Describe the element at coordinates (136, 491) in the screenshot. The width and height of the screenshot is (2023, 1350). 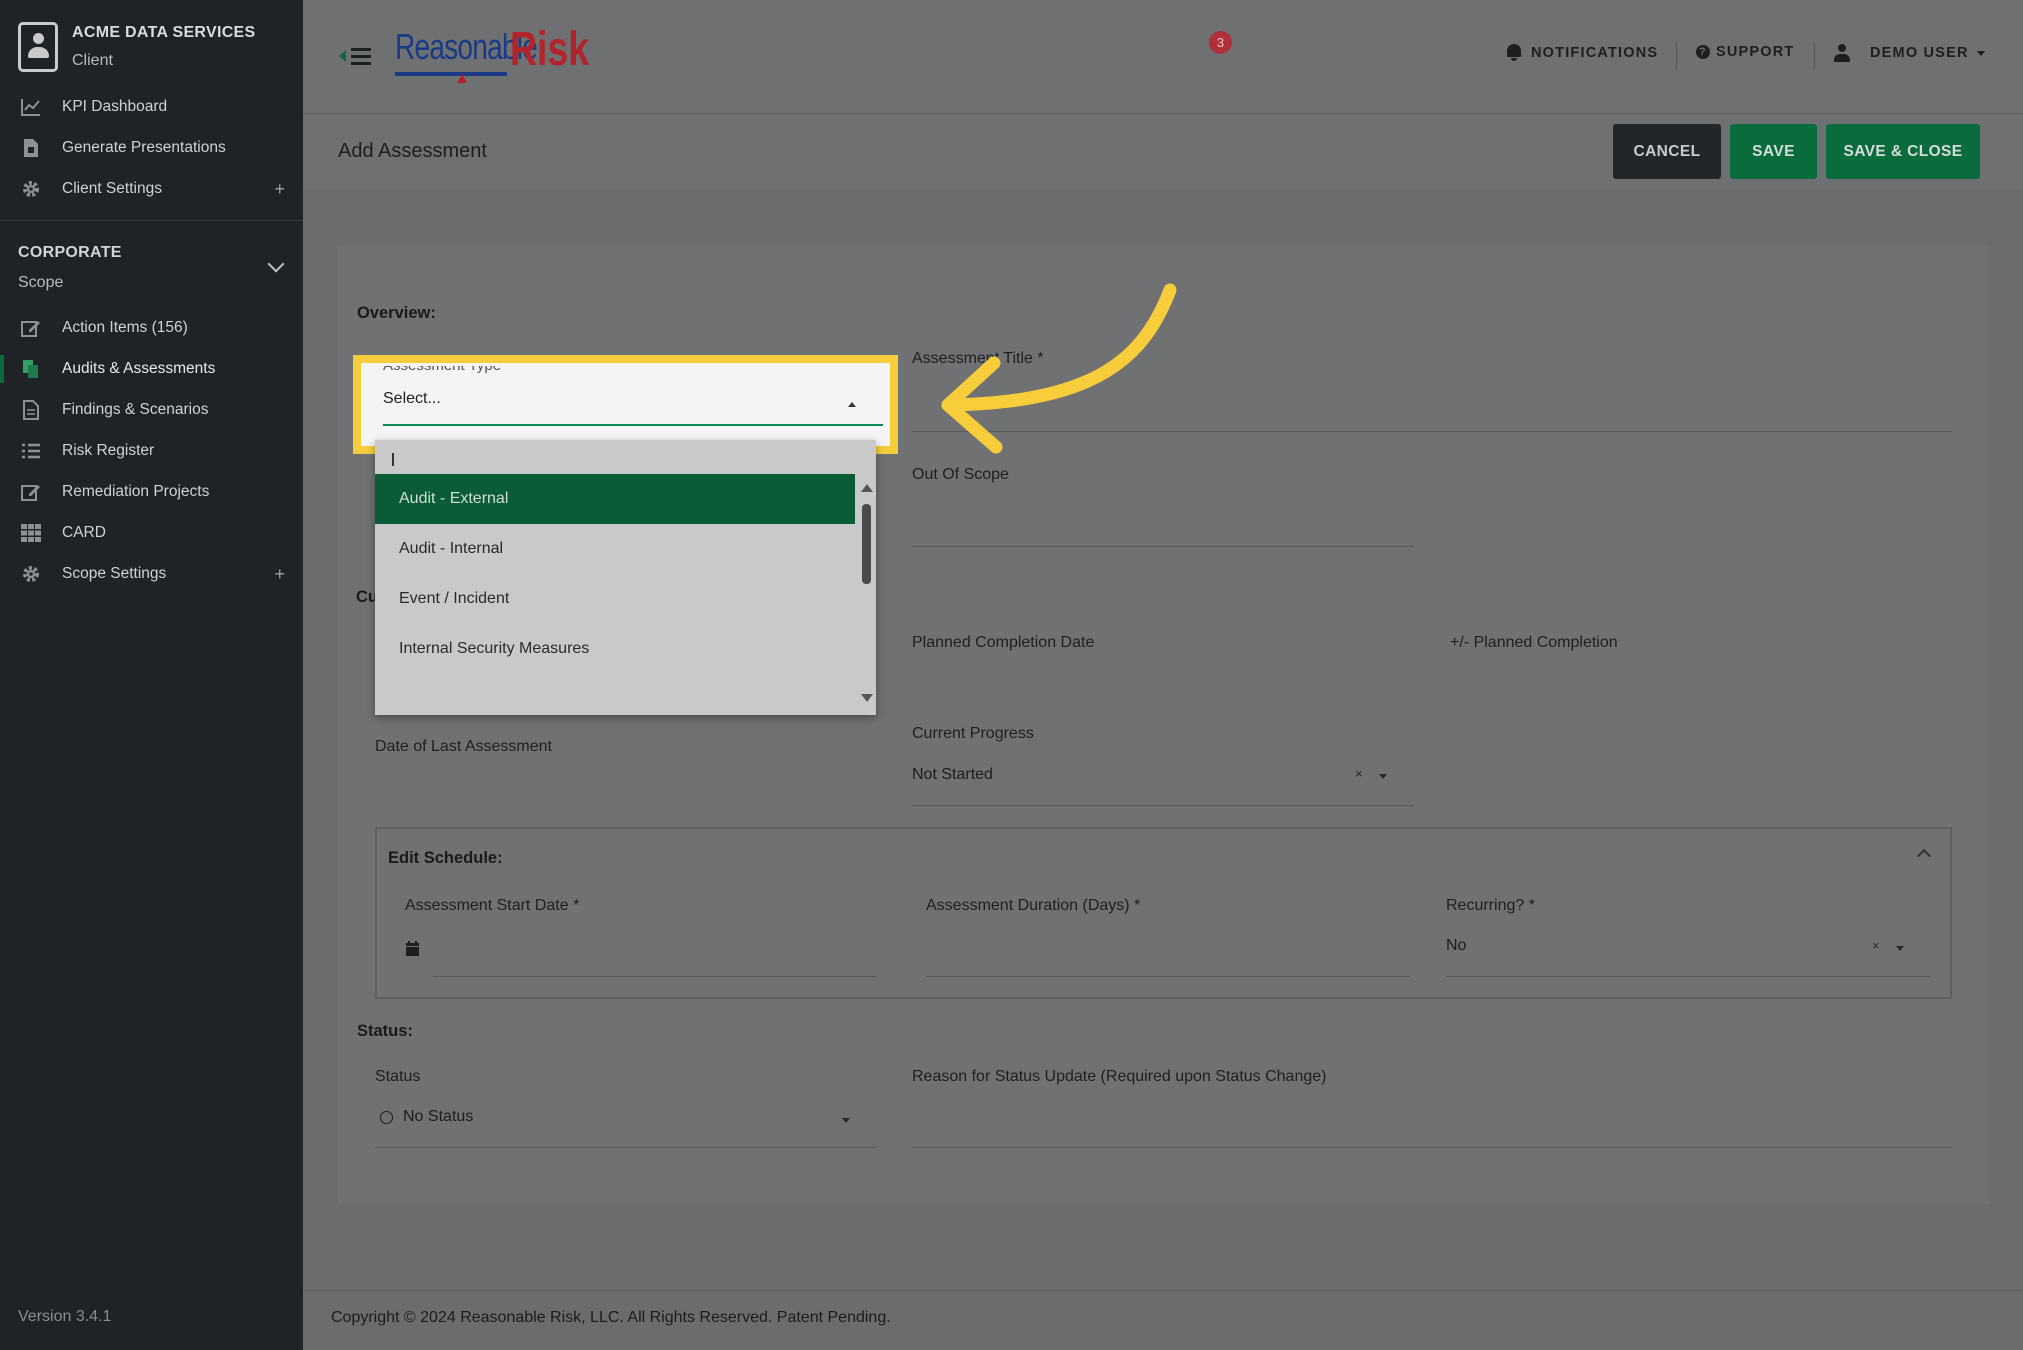
I see `sidebar-item-label: Remediation Projects` at that location.